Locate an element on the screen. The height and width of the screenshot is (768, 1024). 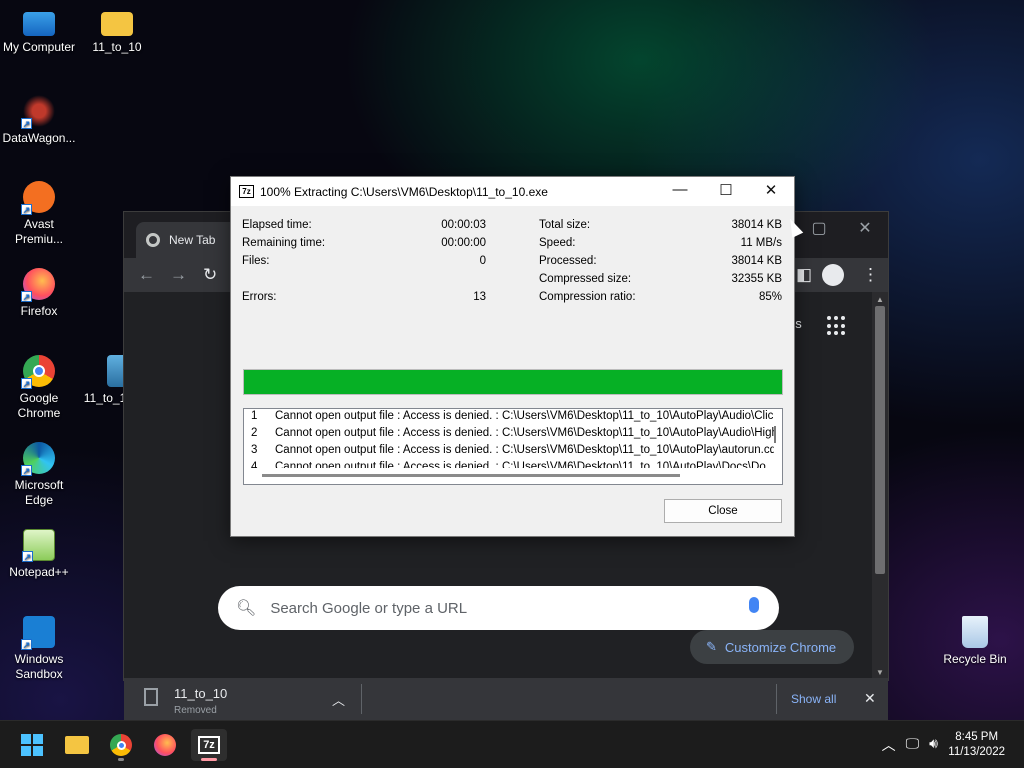
download-file-icon is located at coordinates (151, 697).